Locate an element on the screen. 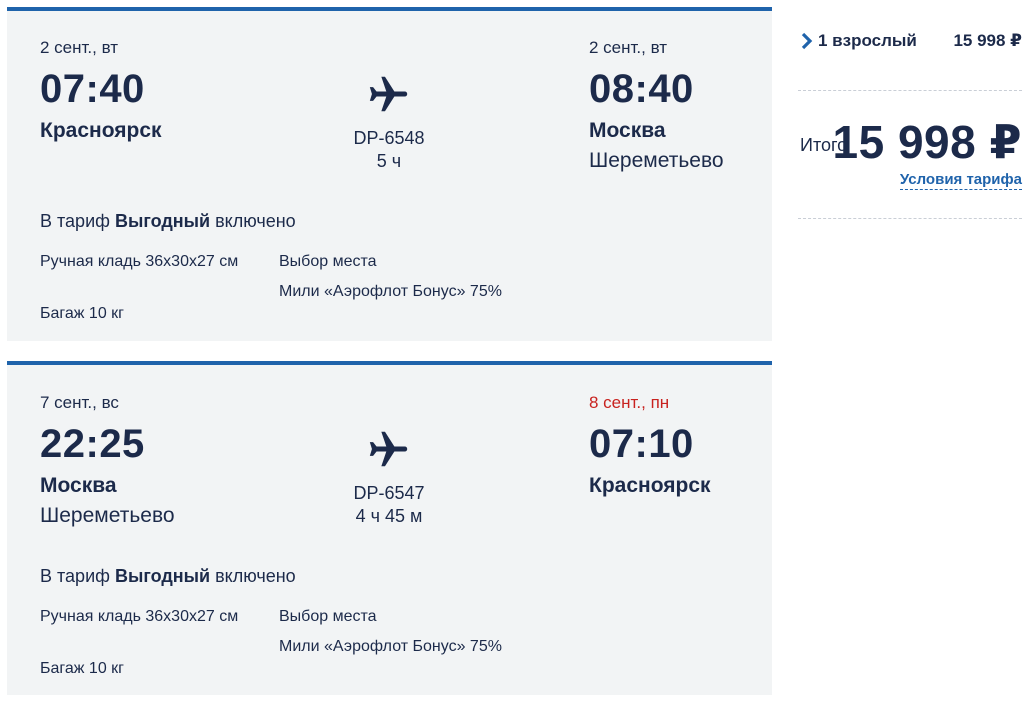 The height and width of the screenshot is (702, 1036). departure-airport: Шереметьево is located at coordinates (107, 515).